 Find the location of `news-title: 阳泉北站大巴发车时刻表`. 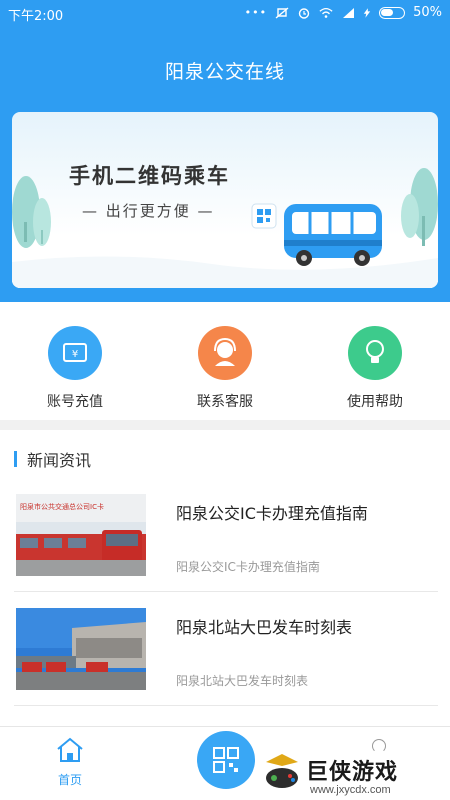

news-title: 阳泉北站大巴发车时刻表 is located at coordinates (264, 627).